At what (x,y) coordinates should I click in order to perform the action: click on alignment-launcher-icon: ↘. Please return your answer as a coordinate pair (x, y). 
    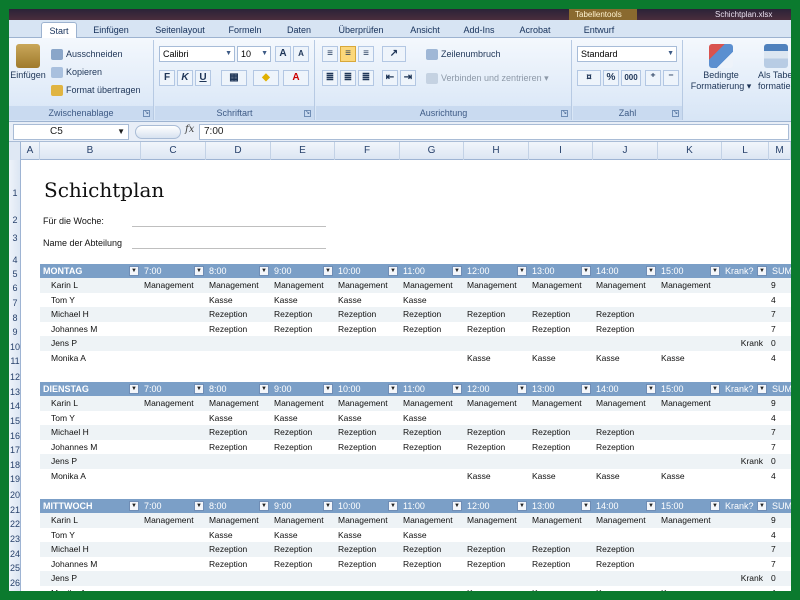
    Looking at the image, I should click on (564, 113).